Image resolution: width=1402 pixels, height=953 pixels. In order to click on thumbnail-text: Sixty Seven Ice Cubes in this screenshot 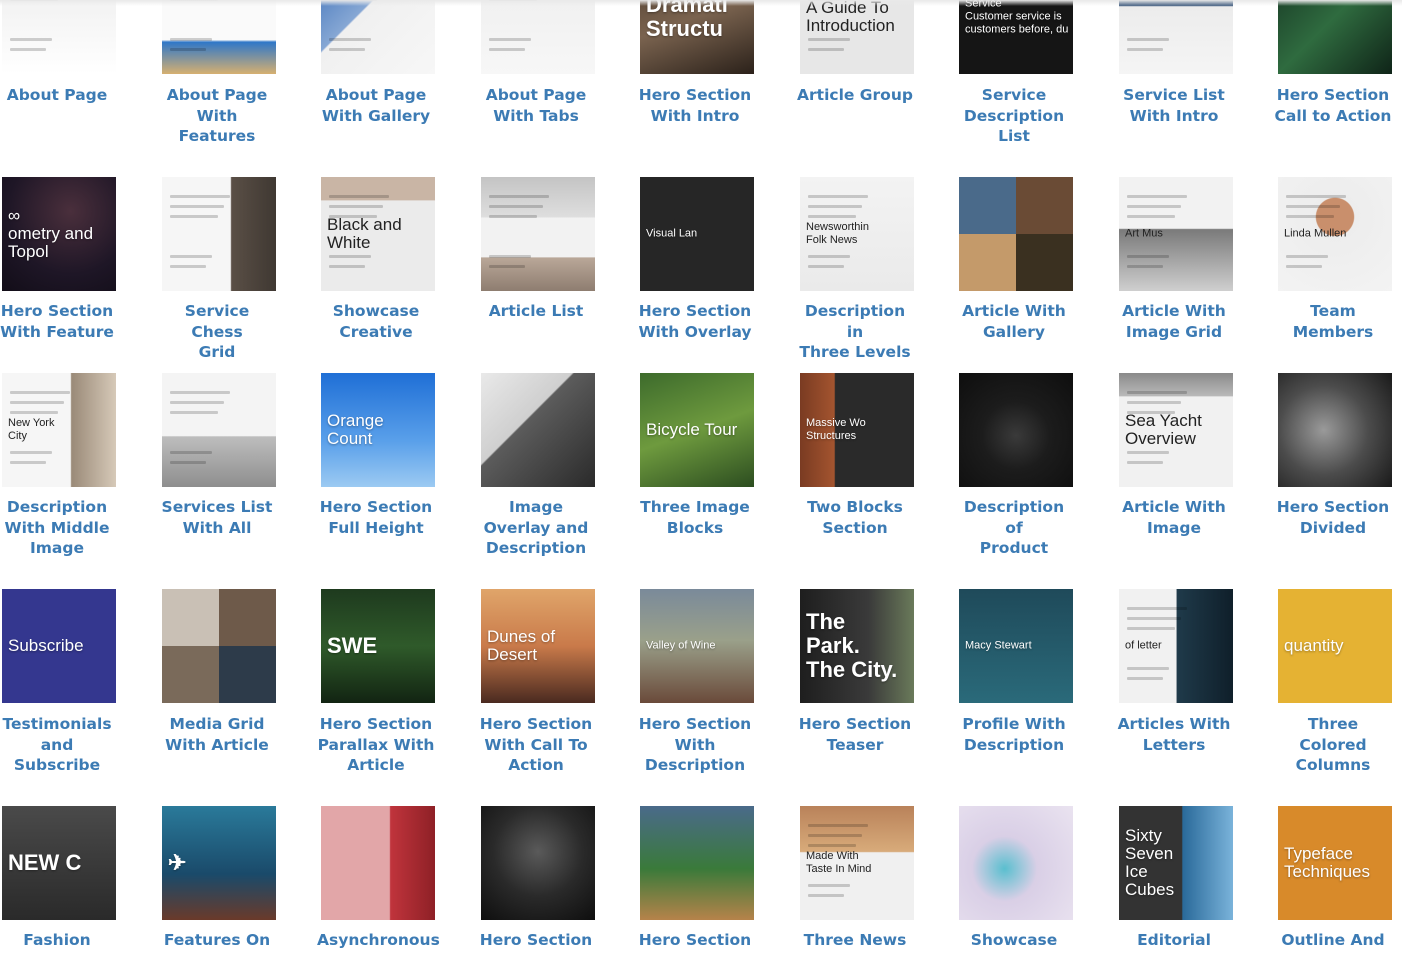, I will do `click(1150, 862)`.